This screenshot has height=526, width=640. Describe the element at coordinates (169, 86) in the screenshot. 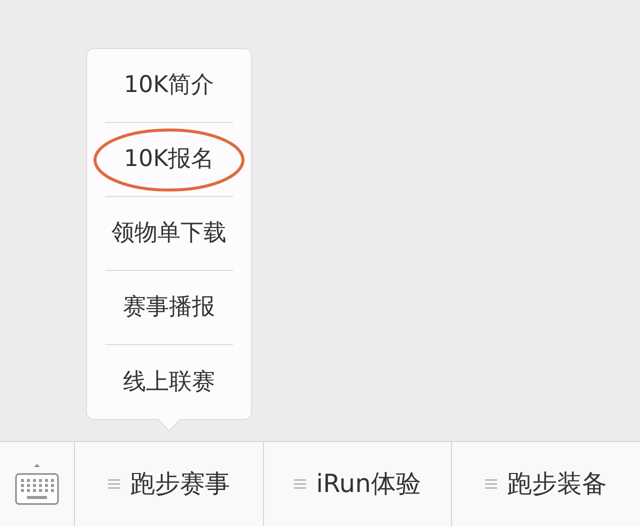

I see `submenu-item: 10K简介` at that location.